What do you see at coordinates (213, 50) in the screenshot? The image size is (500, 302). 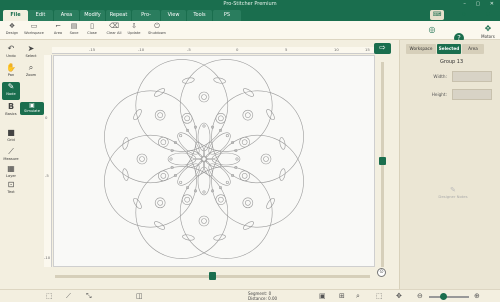 I see `ruler-top: -15 -10 -5 0 5 10 15` at bounding box center [213, 50].